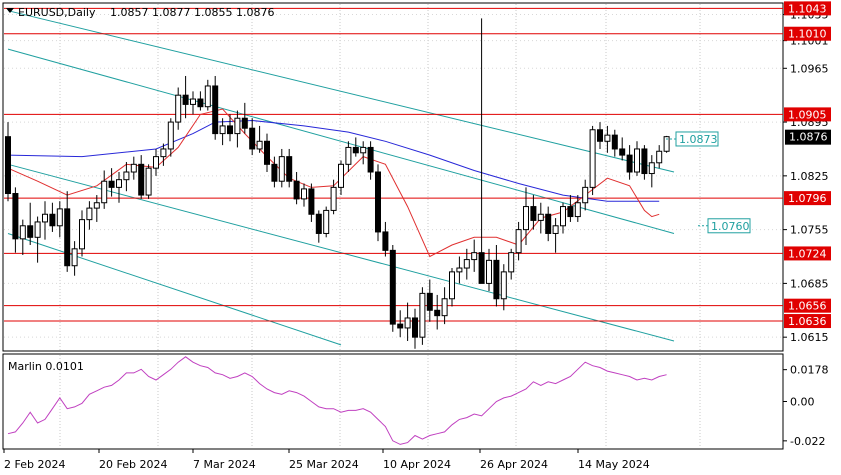  What do you see at coordinates (809, 176) in the screenshot?
I see `price-tick-label: 1.0825` at bounding box center [809, 176].